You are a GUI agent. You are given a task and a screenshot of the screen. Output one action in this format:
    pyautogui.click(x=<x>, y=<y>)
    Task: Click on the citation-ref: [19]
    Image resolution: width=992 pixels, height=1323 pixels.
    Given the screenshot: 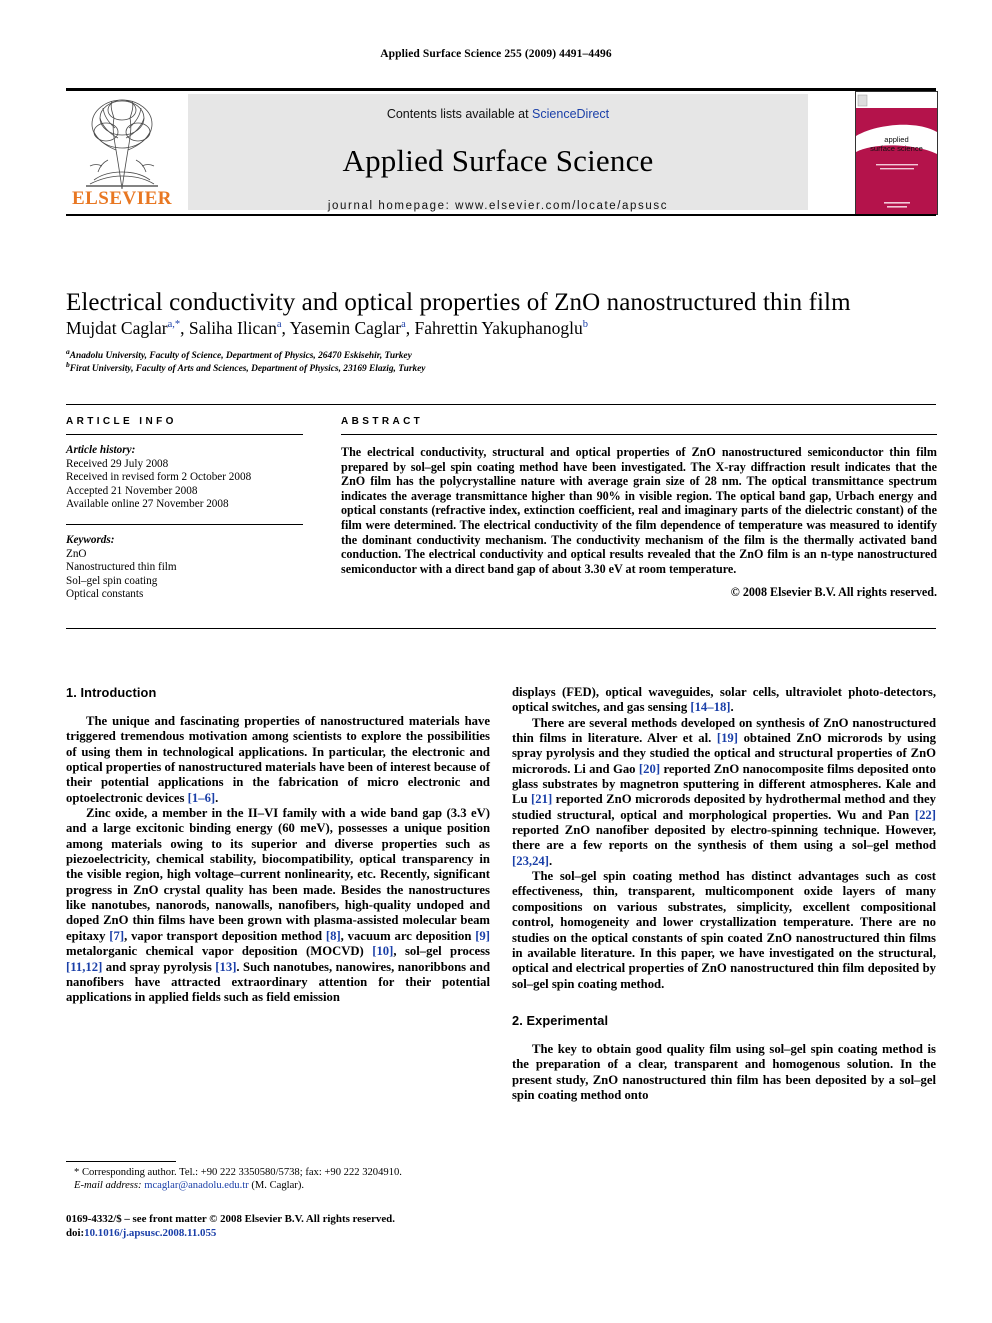 What is the action you would take?
    pyautogui.click(x=727, y=738)
    